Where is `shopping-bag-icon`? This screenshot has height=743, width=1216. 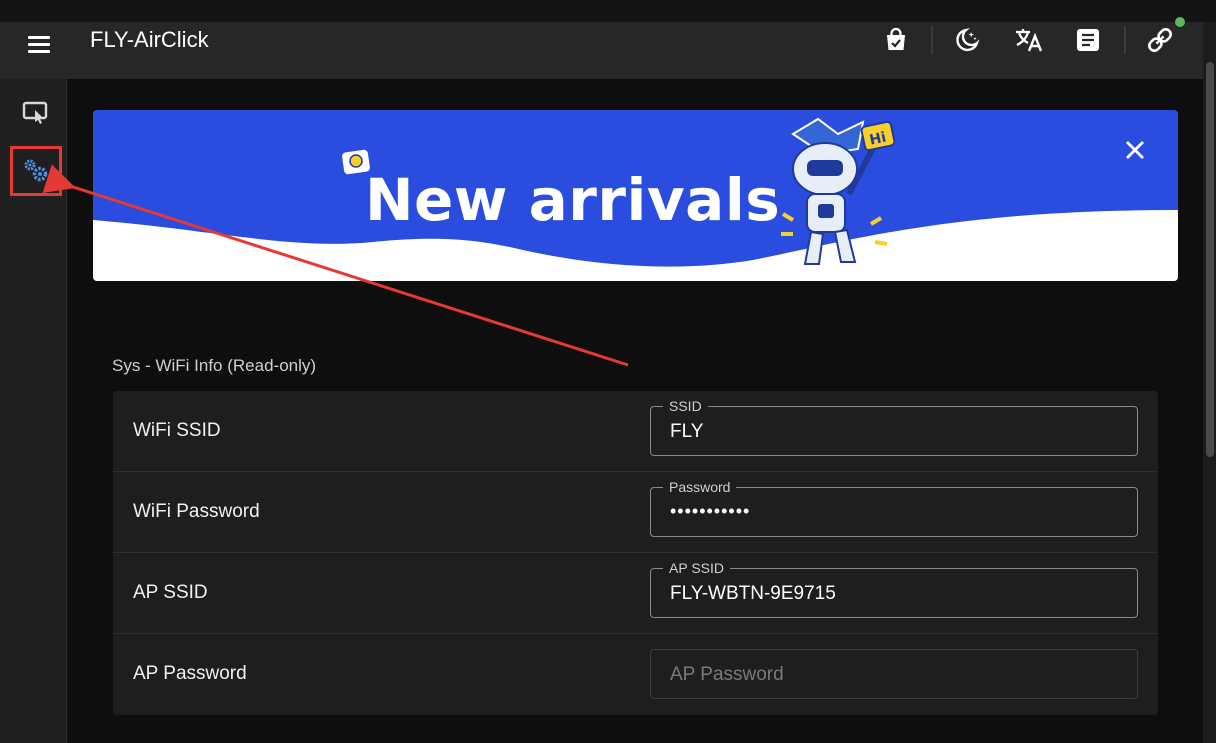
shopping-bag-icon is located at coordinates (896, 40).